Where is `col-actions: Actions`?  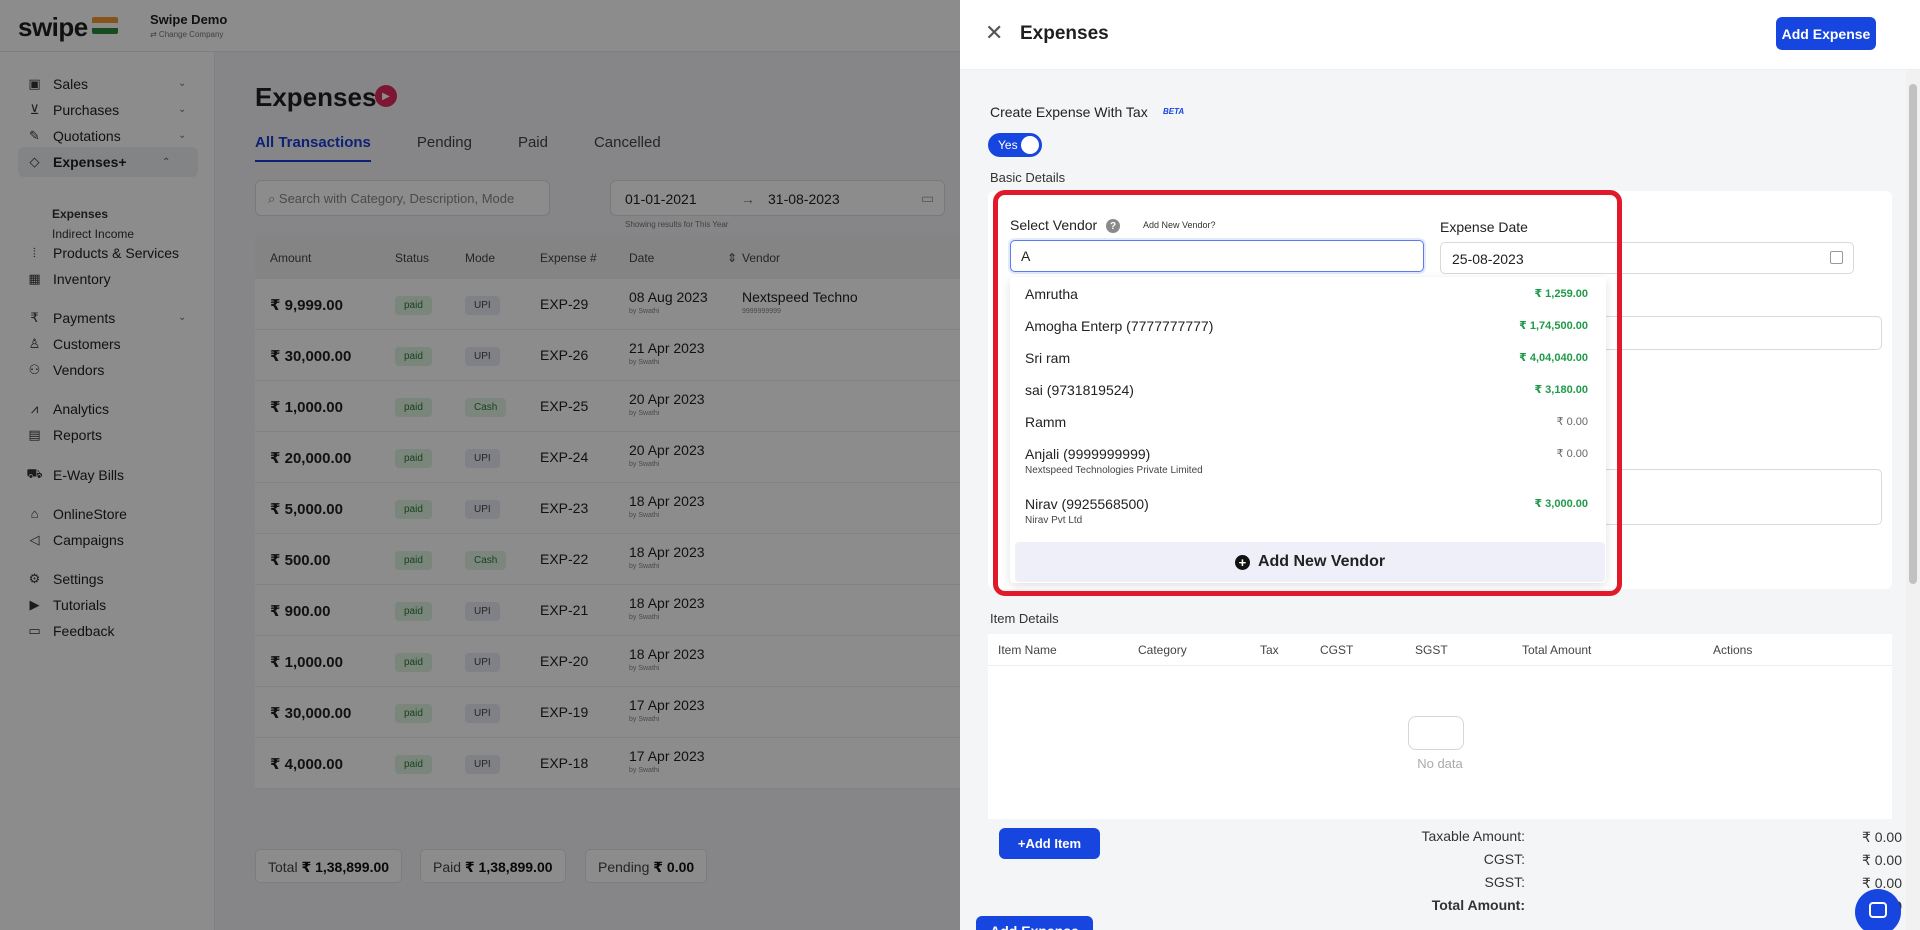
col-actions: Actions is located at coordinates (1733, 650).